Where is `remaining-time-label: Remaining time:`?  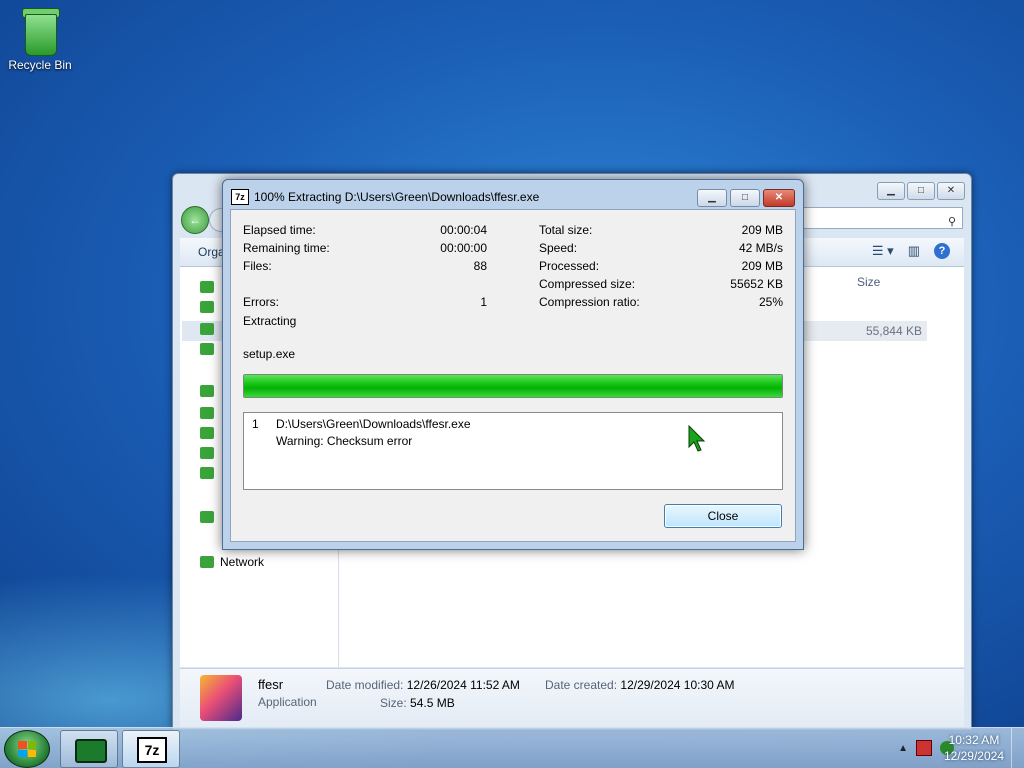
remaining-time-label: Remaining time: is located at coordinates (286, 248).